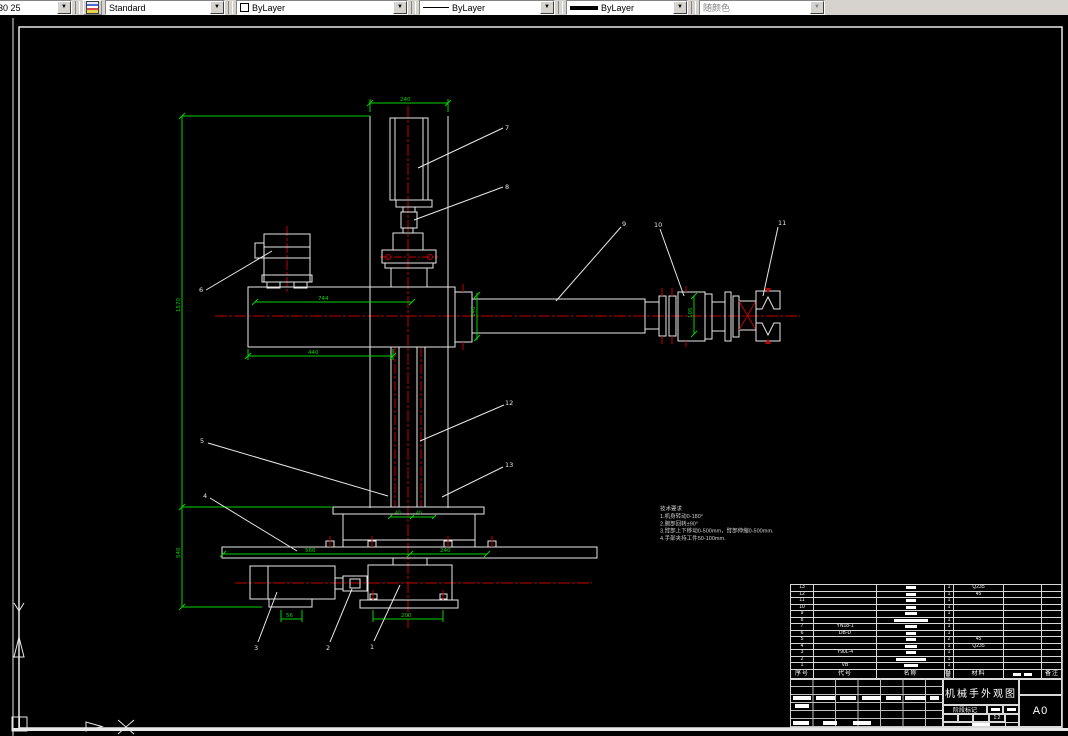 This screenshot has height=736, width=1068. What do you see at coordinates (509, 465) in the screenshot?
I see `balloon-13: 13` at bounding box center [509, 465].